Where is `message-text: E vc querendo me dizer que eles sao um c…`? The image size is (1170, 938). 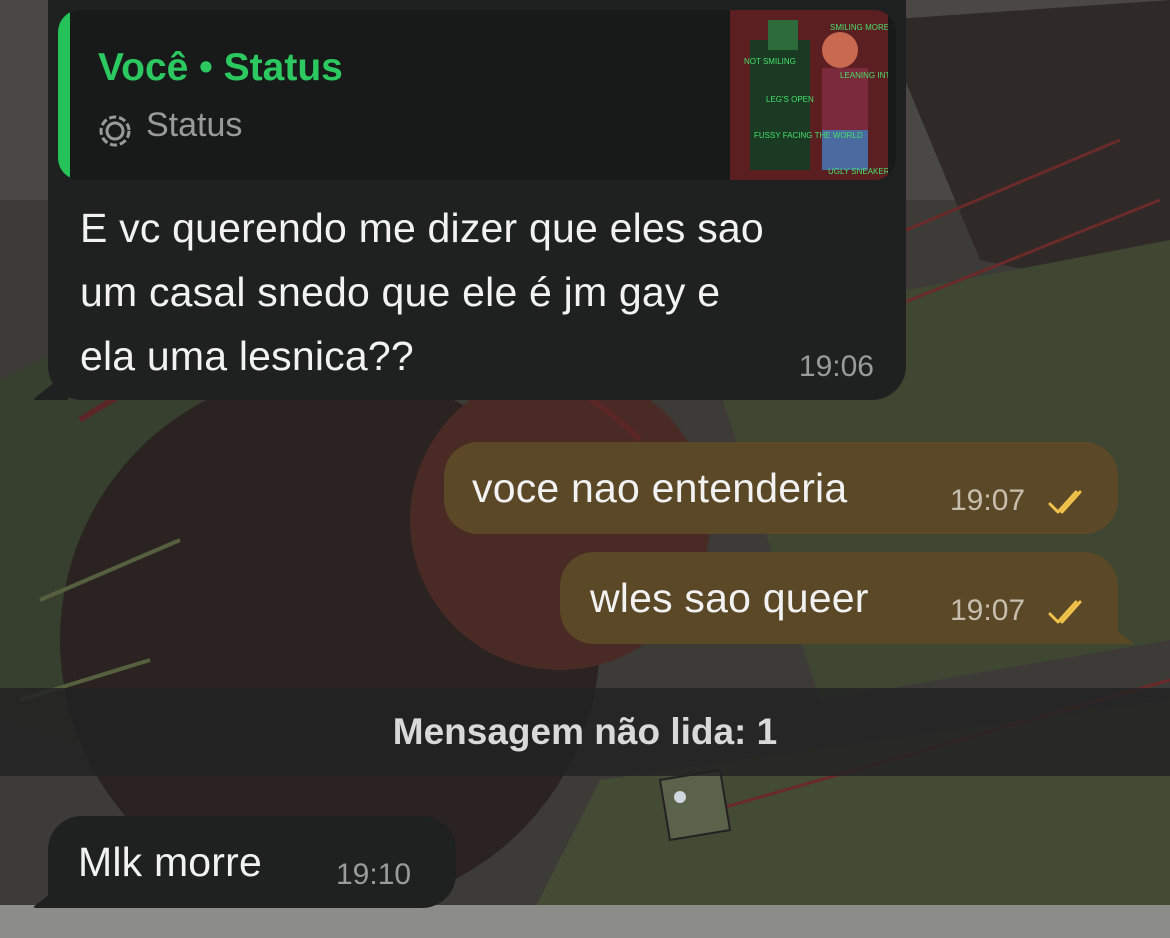
message-text: E vc querendo me dizer que eles sao um c… is located at coordinates (422, 292).